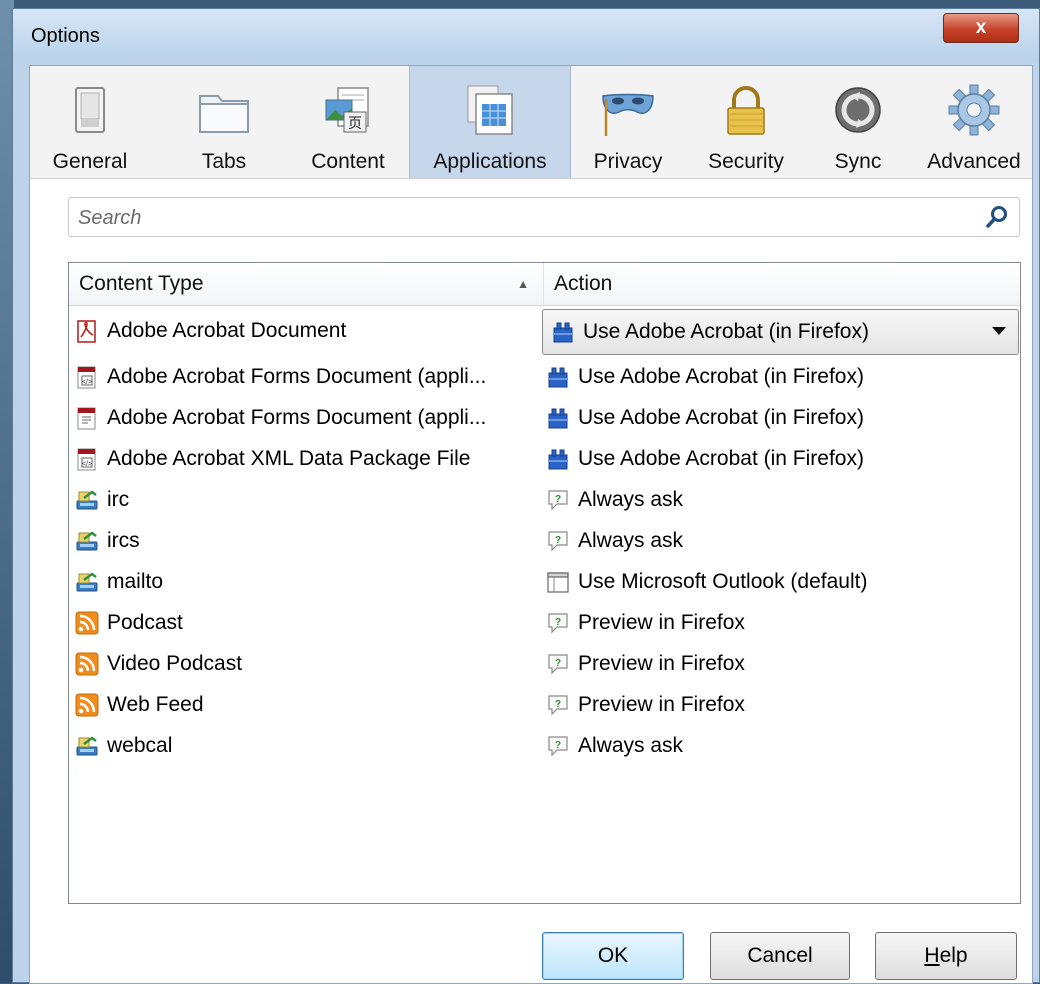  I want to click on application-icon, so click(558, 582).